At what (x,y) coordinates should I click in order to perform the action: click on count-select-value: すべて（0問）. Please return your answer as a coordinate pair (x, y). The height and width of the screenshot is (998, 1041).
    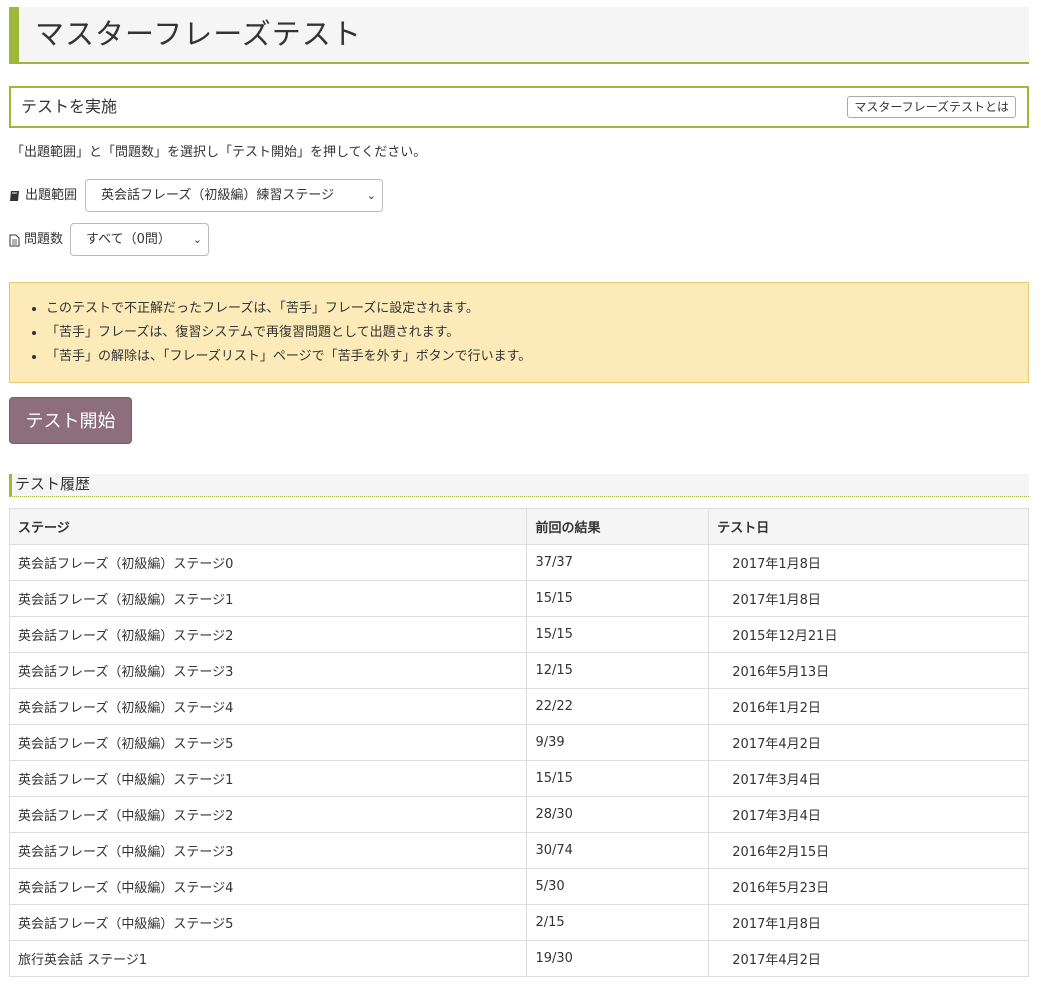
    Looking at the image, I should click on (128, 239).